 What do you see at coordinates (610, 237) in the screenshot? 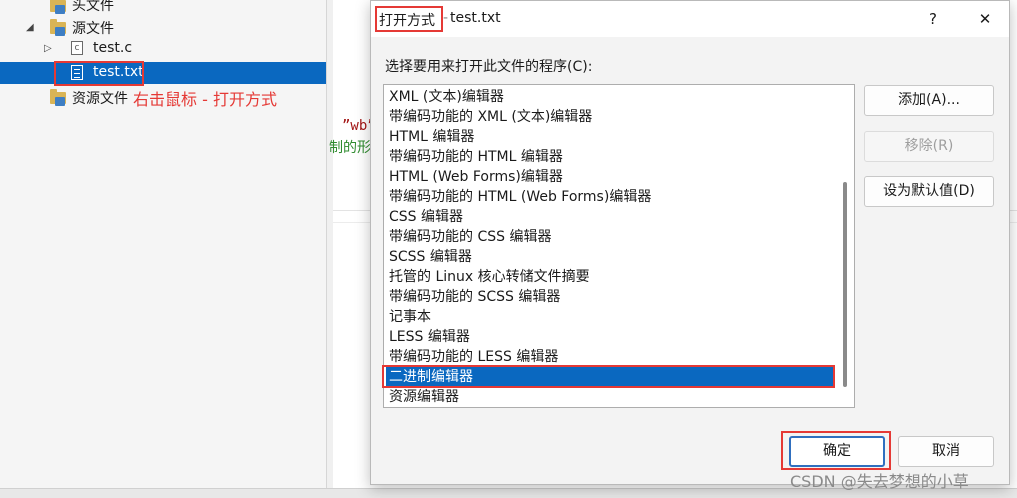
I see `program-item: 带编码功能的 CSS 编辑器` at bounding box center [610, 237].